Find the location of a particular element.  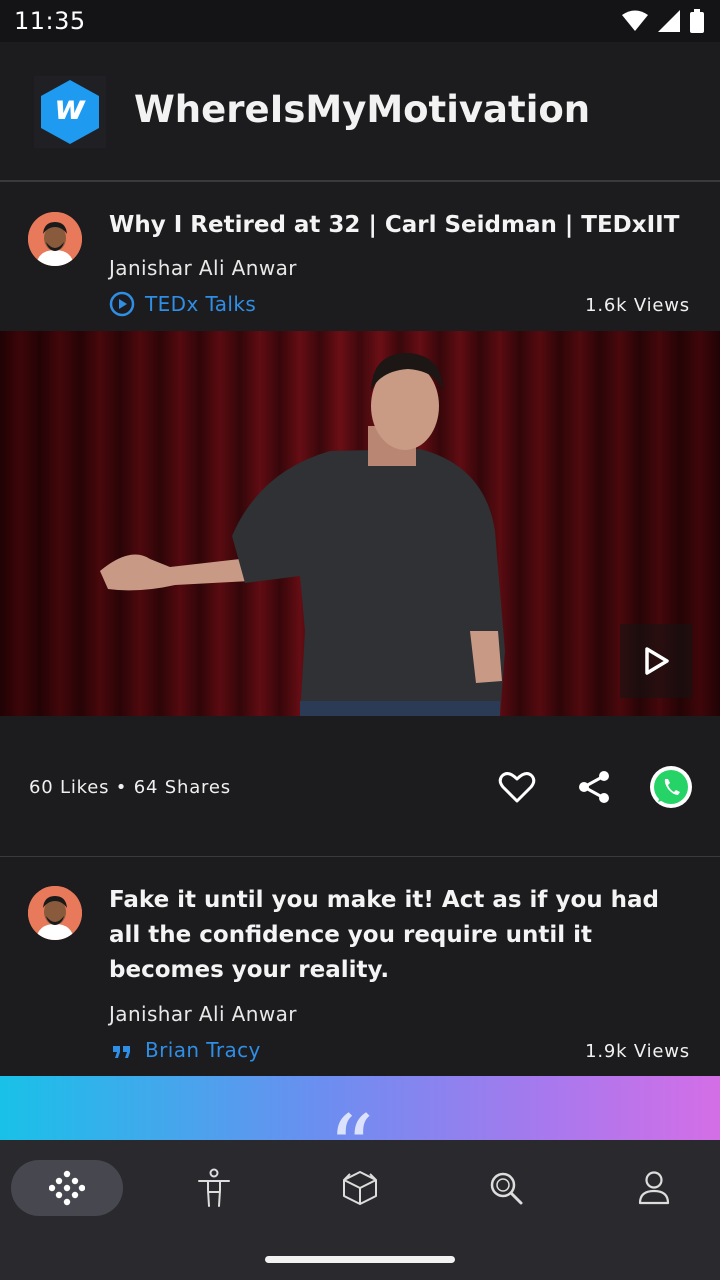

quote-banner: “ is located at coordinates (360, 1108).